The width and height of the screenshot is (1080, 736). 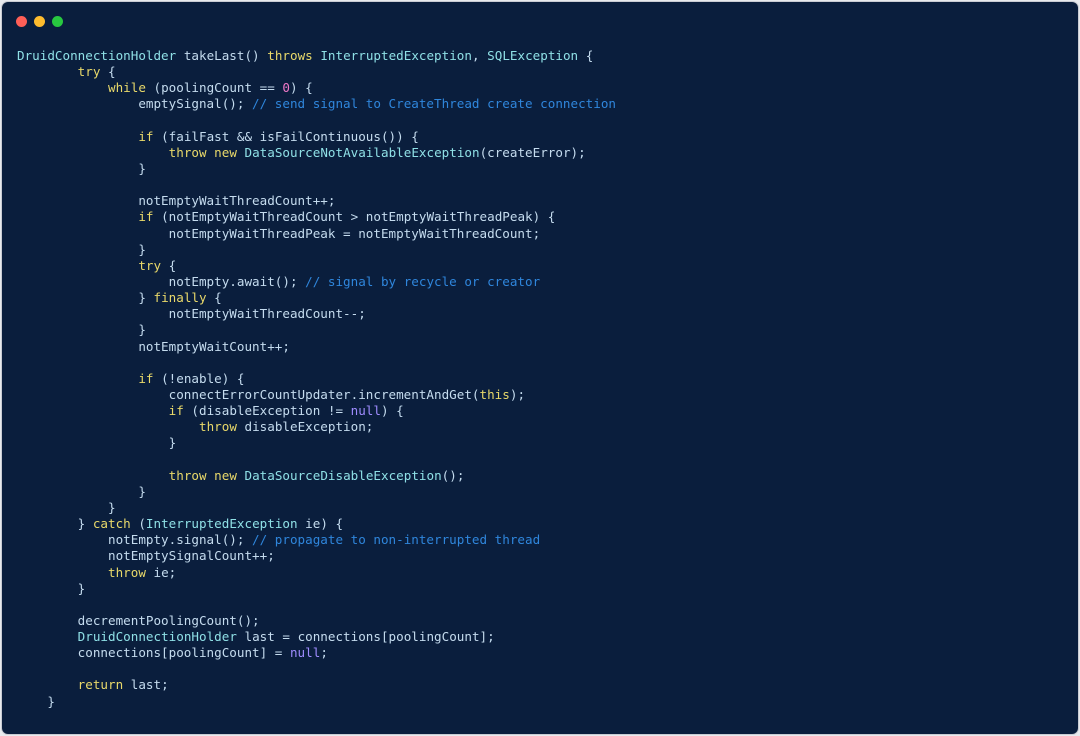 What do you see at coordinates (111, 524) in the screenshot?
I see `code-token: catch` at bounding box center [111, 524].